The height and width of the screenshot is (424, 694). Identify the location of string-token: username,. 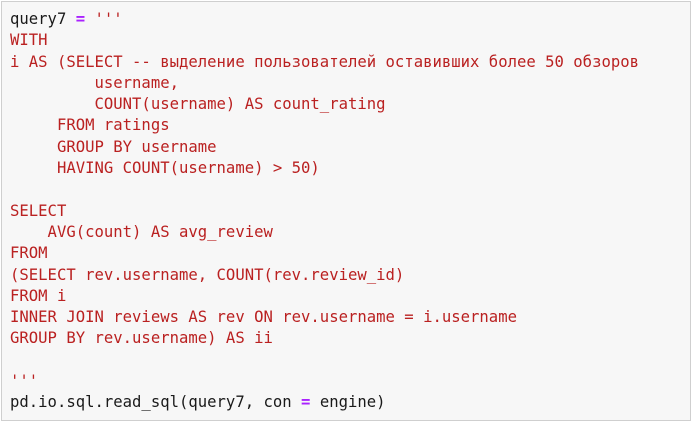
(94, 82).